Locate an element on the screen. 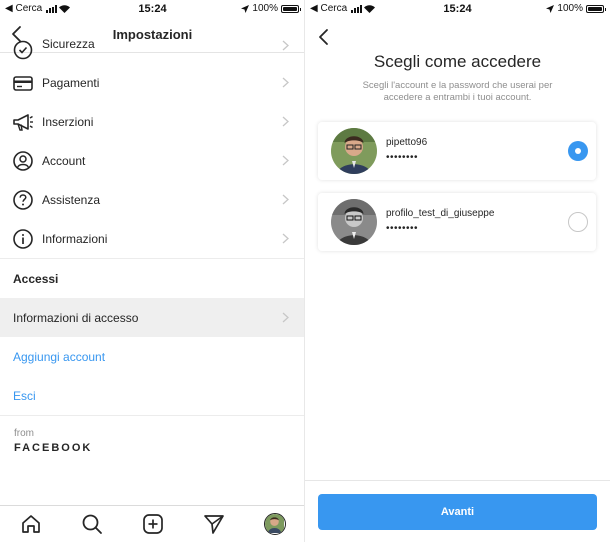  tab-new-post is located at coordinates (153, 524).